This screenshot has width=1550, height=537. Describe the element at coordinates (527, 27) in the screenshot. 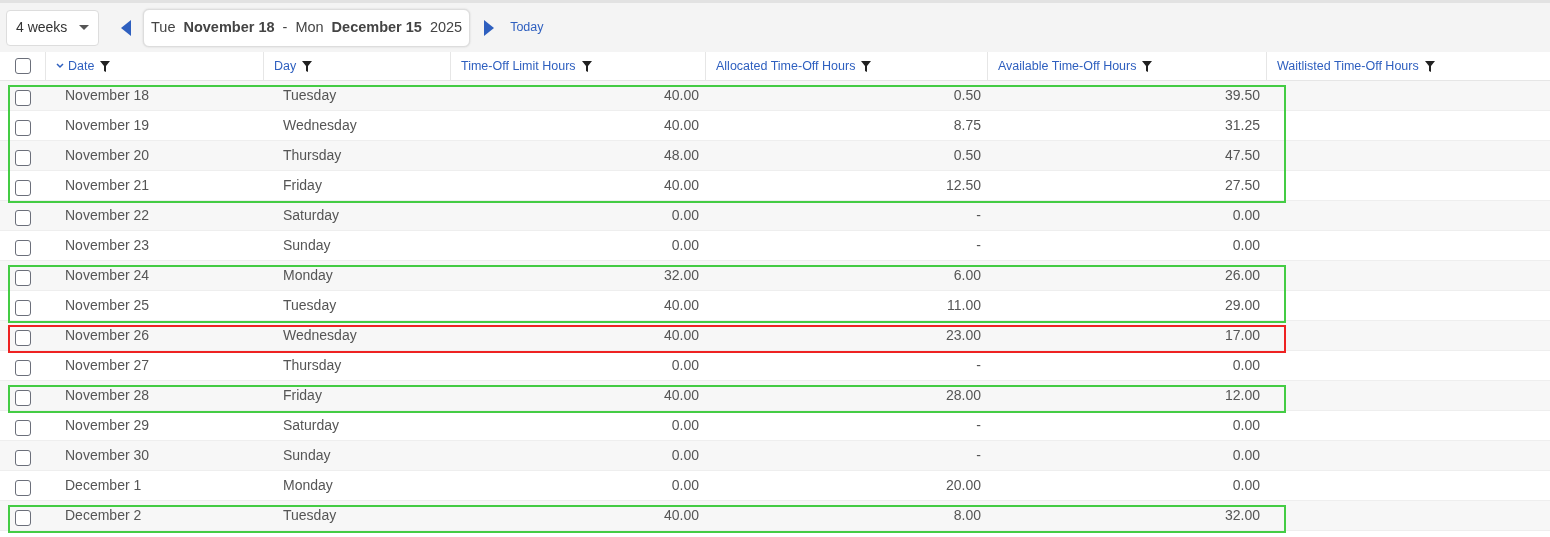

I see `today-link: Today` at that location.